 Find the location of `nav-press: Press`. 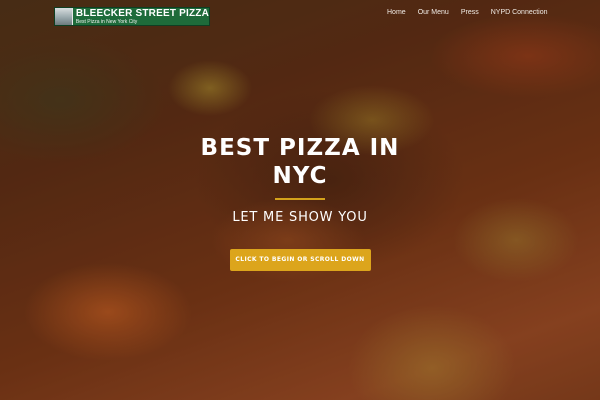

nav-press: Press is located at coordinates (470, 12).